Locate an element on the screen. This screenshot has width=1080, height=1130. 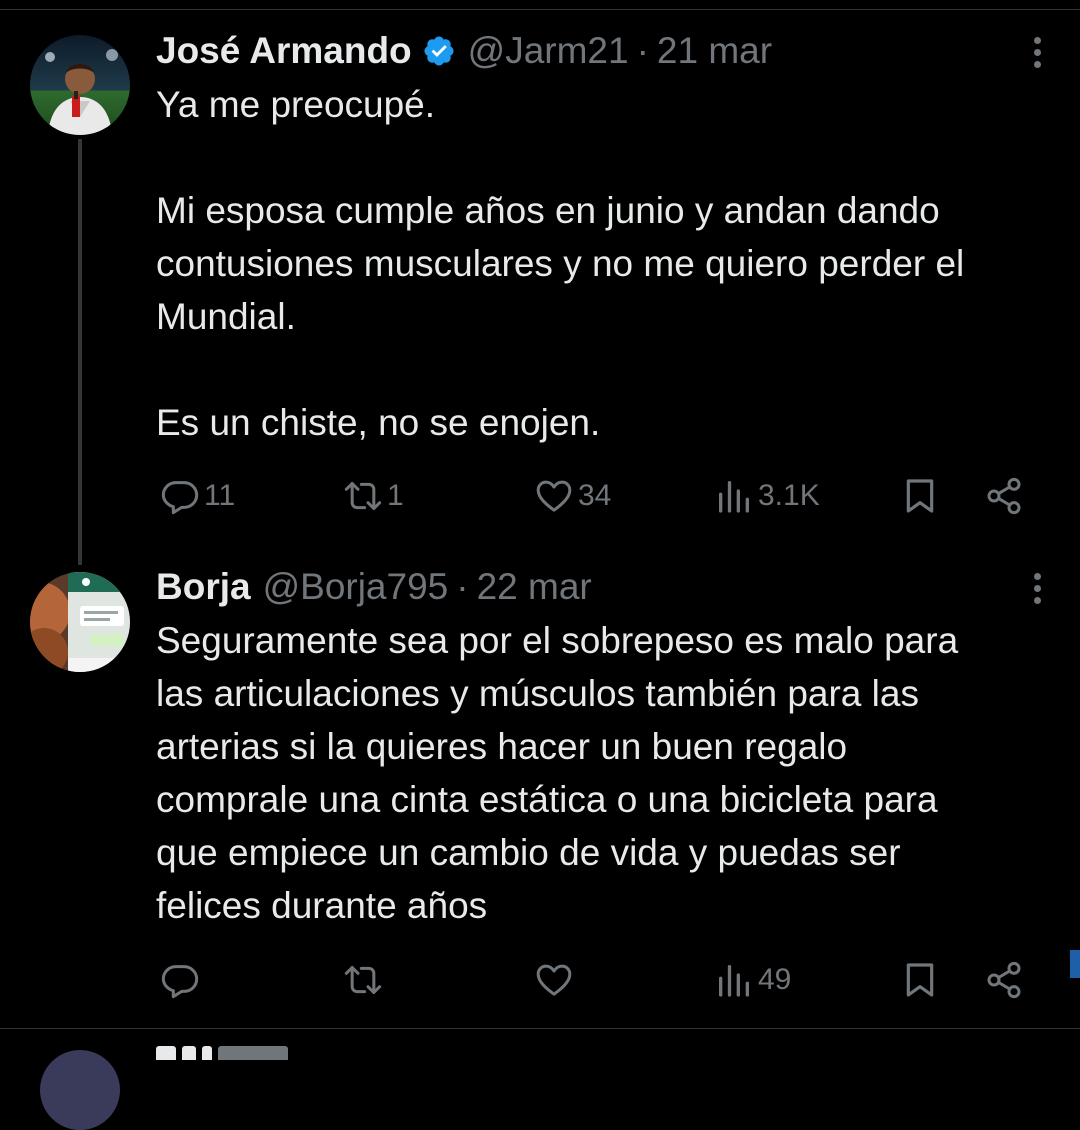
retweet-button is located at coordinates (365, 980).